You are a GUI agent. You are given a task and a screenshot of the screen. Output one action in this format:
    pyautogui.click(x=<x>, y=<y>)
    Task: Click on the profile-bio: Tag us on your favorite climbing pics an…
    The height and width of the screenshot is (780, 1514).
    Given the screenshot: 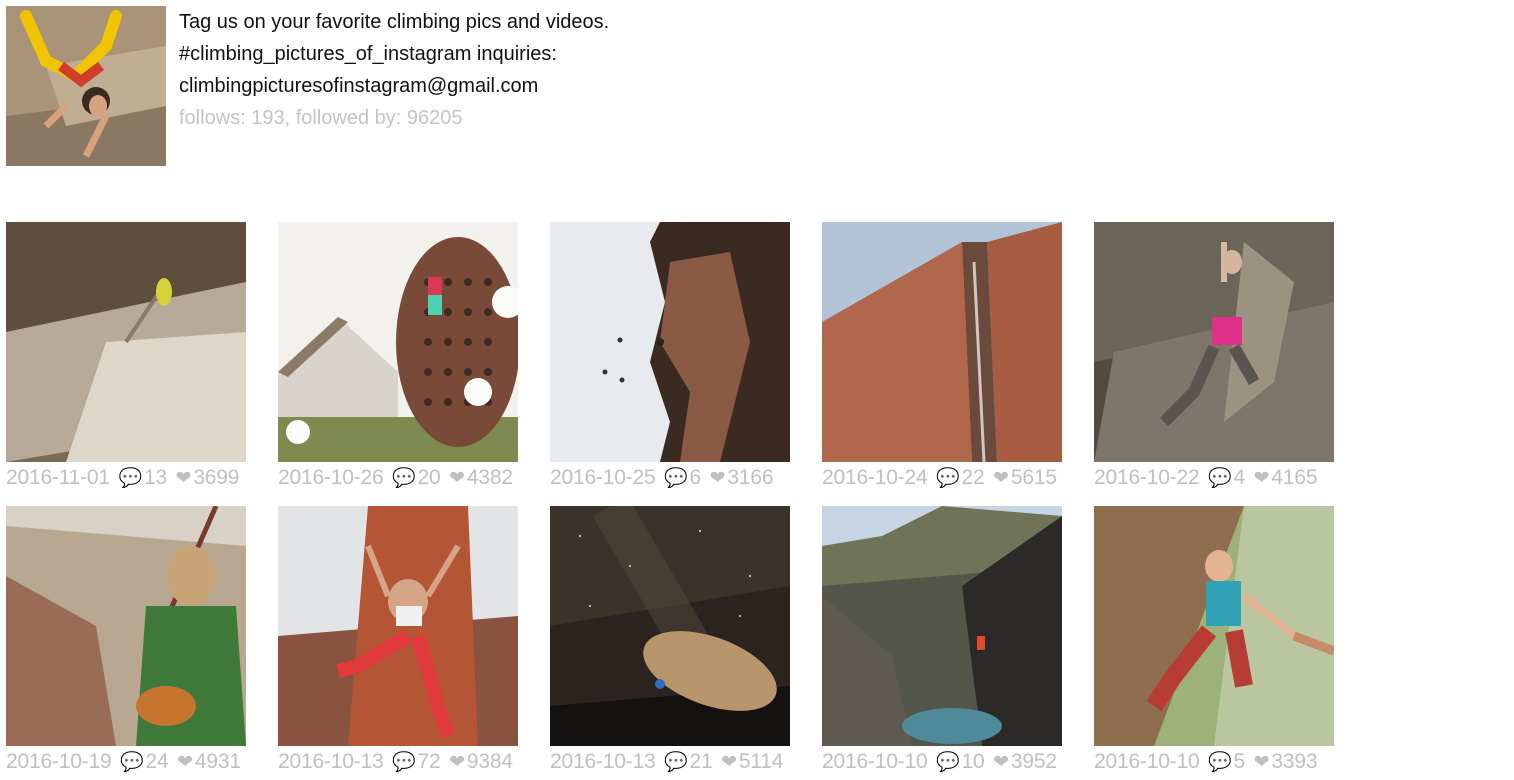 What is the action you would take?
    pyautogui.click(x=394, y=70)
    